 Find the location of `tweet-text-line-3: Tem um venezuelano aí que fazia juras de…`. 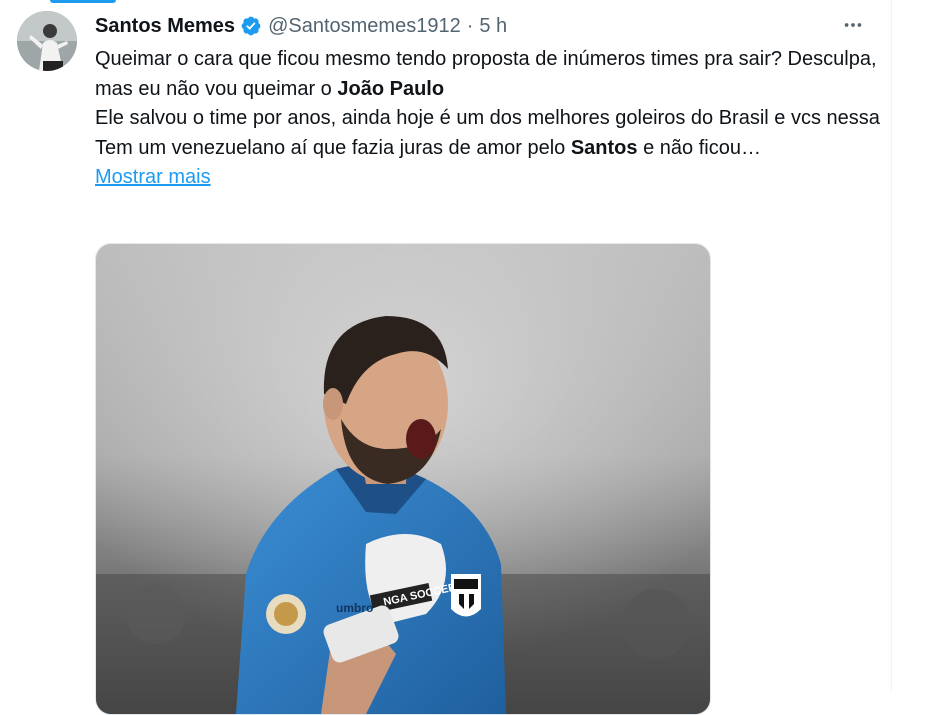

tweet-text-line-3: Tem um venezuelano aí que fazia juras de… is located at coordinates (490, 149).